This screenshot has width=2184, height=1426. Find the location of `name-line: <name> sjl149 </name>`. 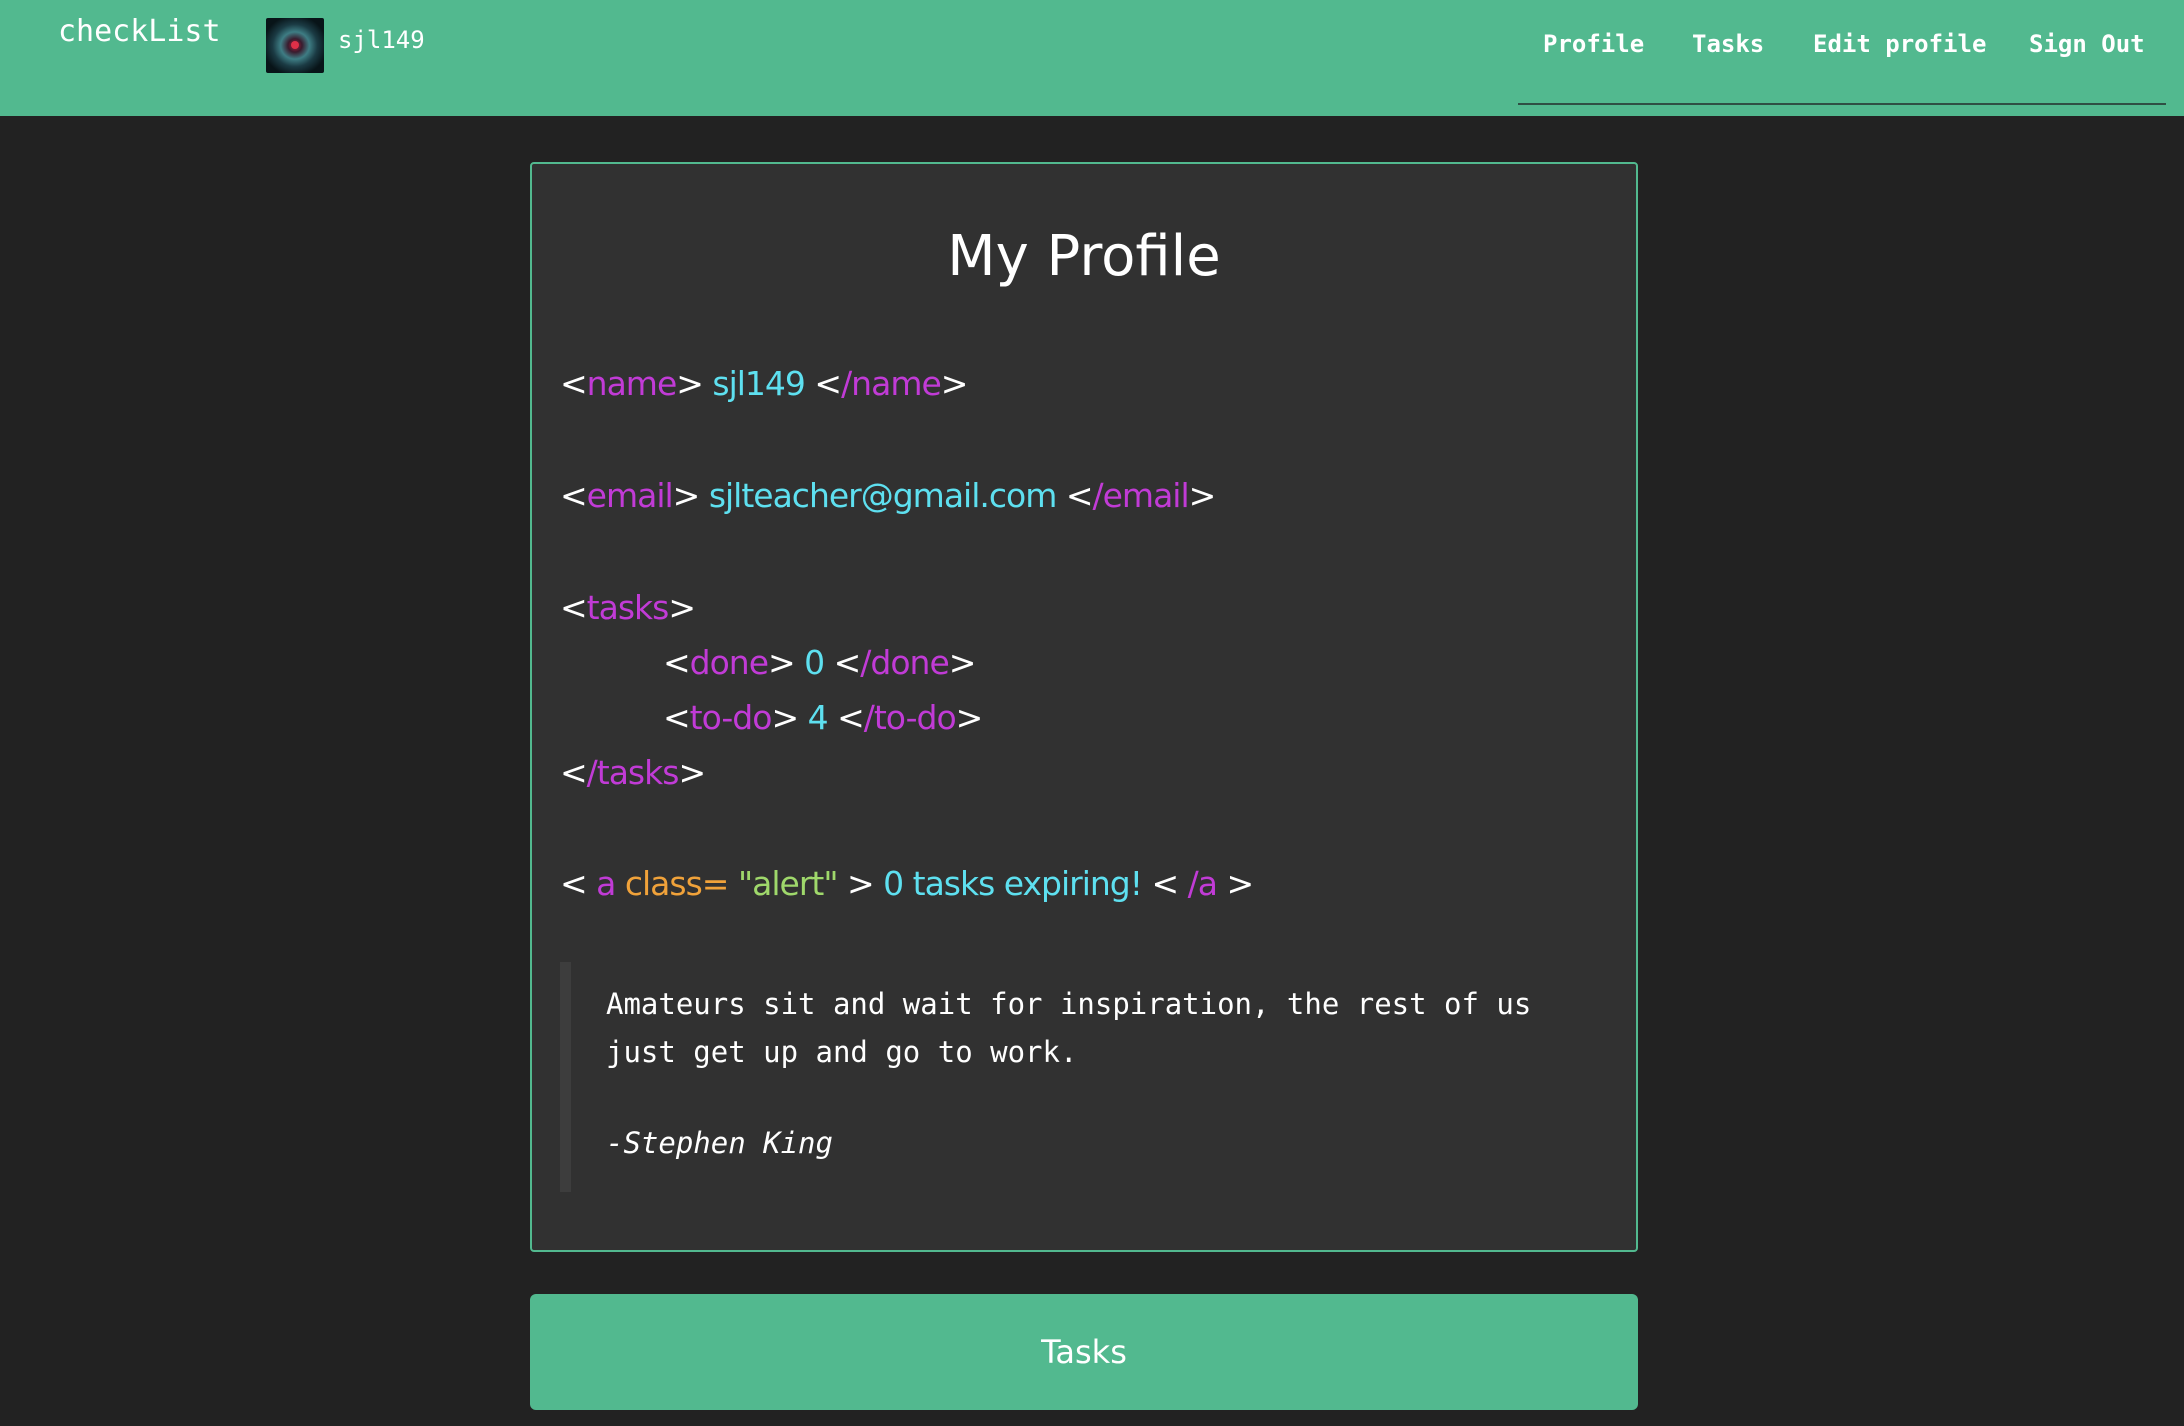

name-line: <name> sjl149 </name> is located at coordinates (764, 383).